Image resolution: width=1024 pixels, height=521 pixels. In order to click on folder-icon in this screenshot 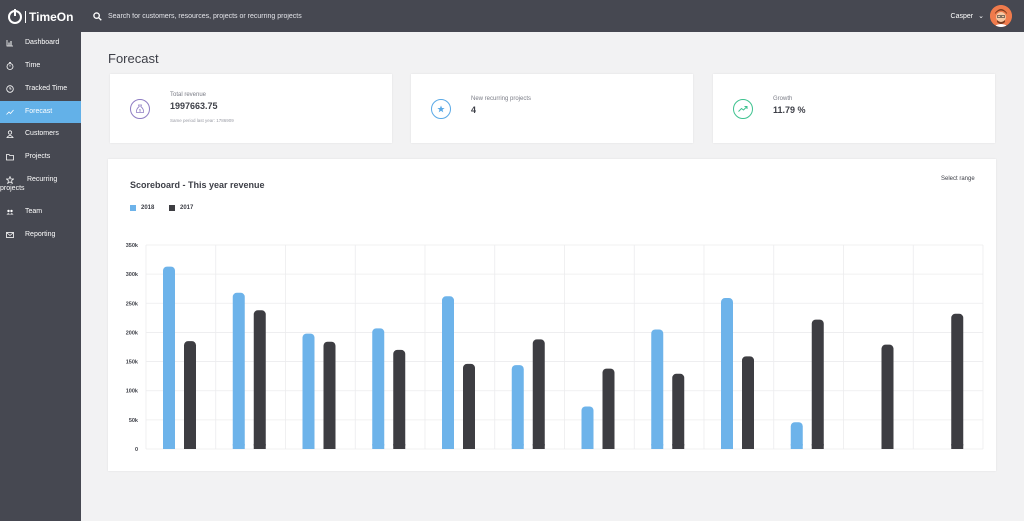, I will do `click(10, 157)`.